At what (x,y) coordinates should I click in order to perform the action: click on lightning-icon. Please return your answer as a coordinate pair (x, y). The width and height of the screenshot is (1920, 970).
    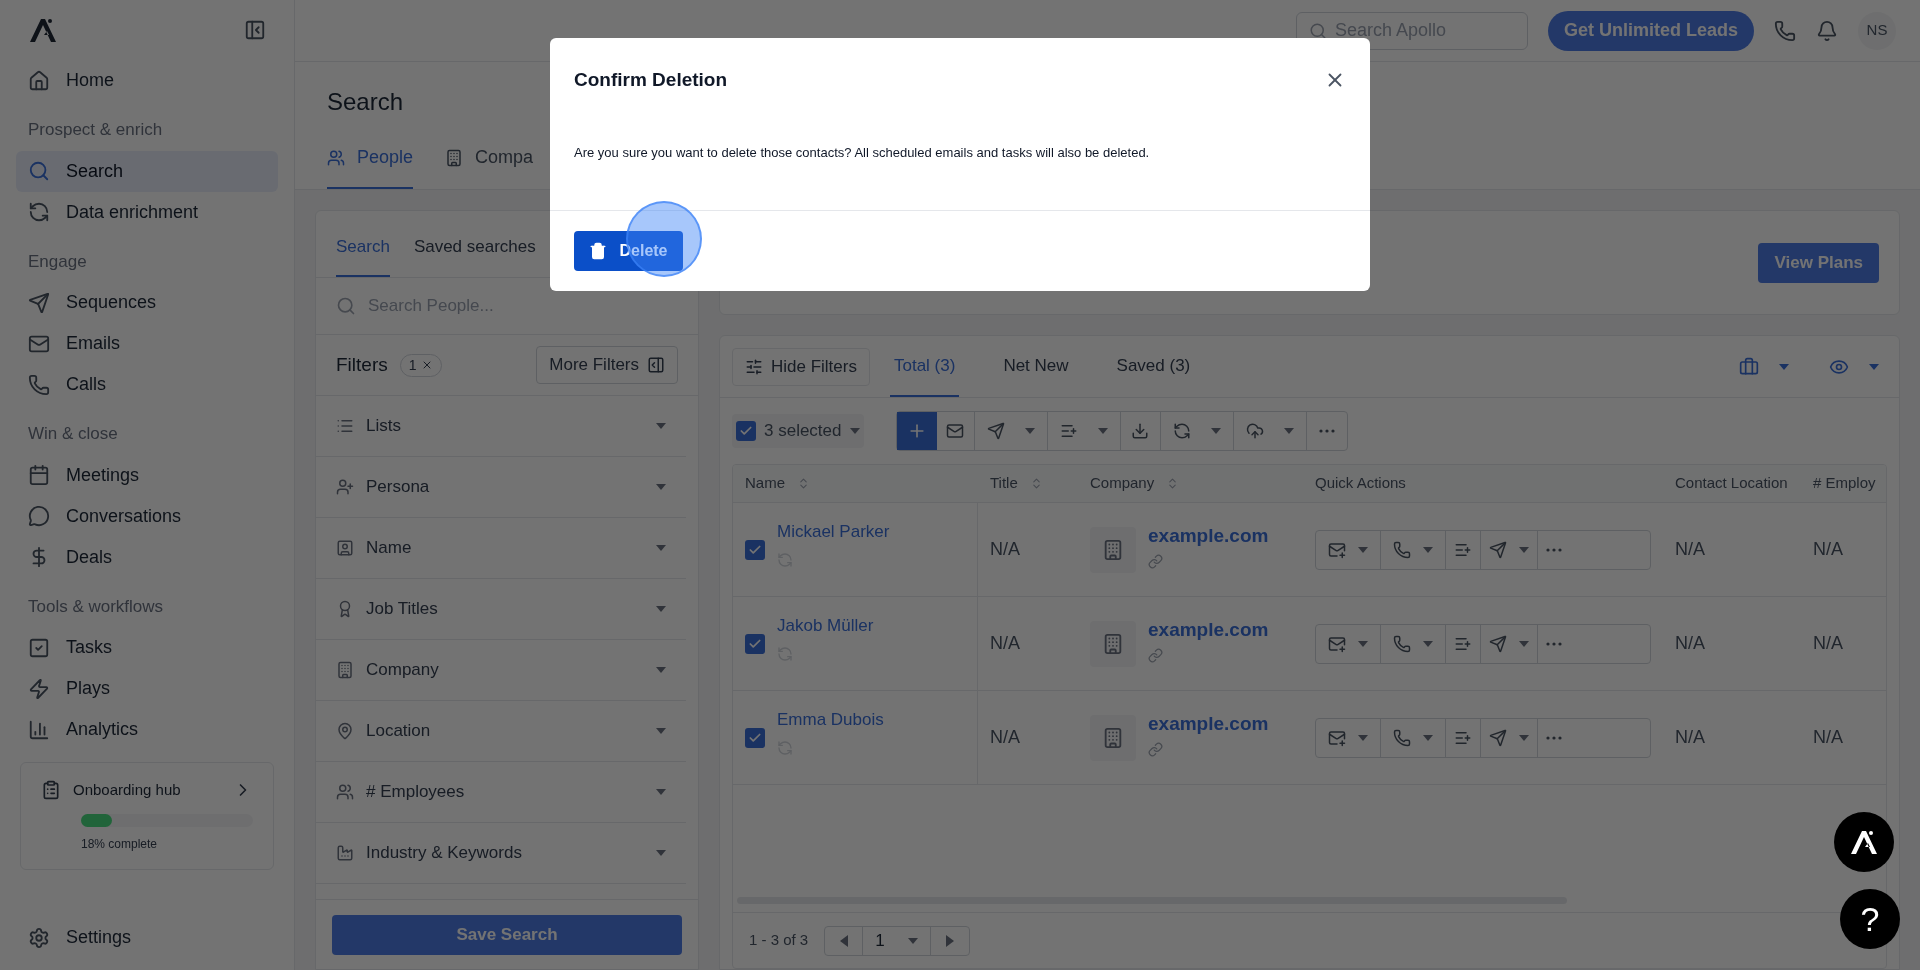
    Looking at the image, I should click on (39, 688).